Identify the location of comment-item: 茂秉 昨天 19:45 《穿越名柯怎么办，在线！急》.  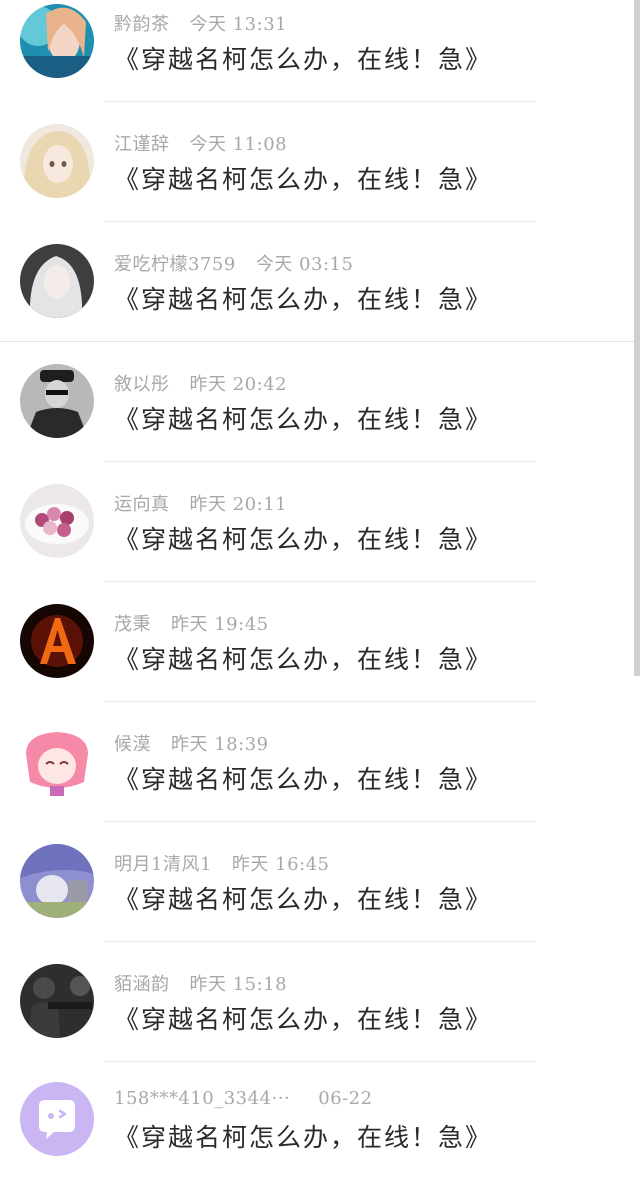
(320, 660).